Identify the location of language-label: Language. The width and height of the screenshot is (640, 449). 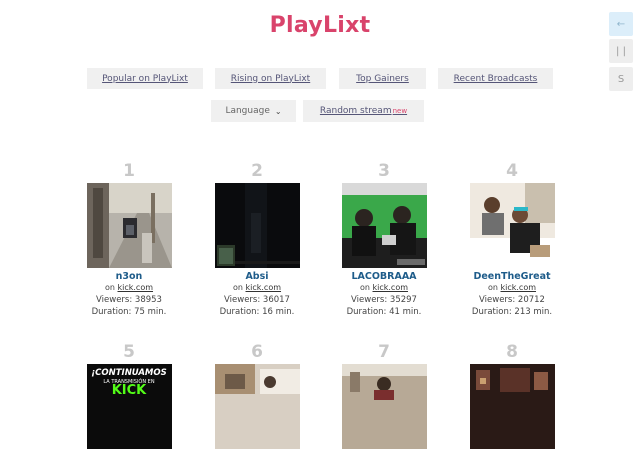
(247, 111).